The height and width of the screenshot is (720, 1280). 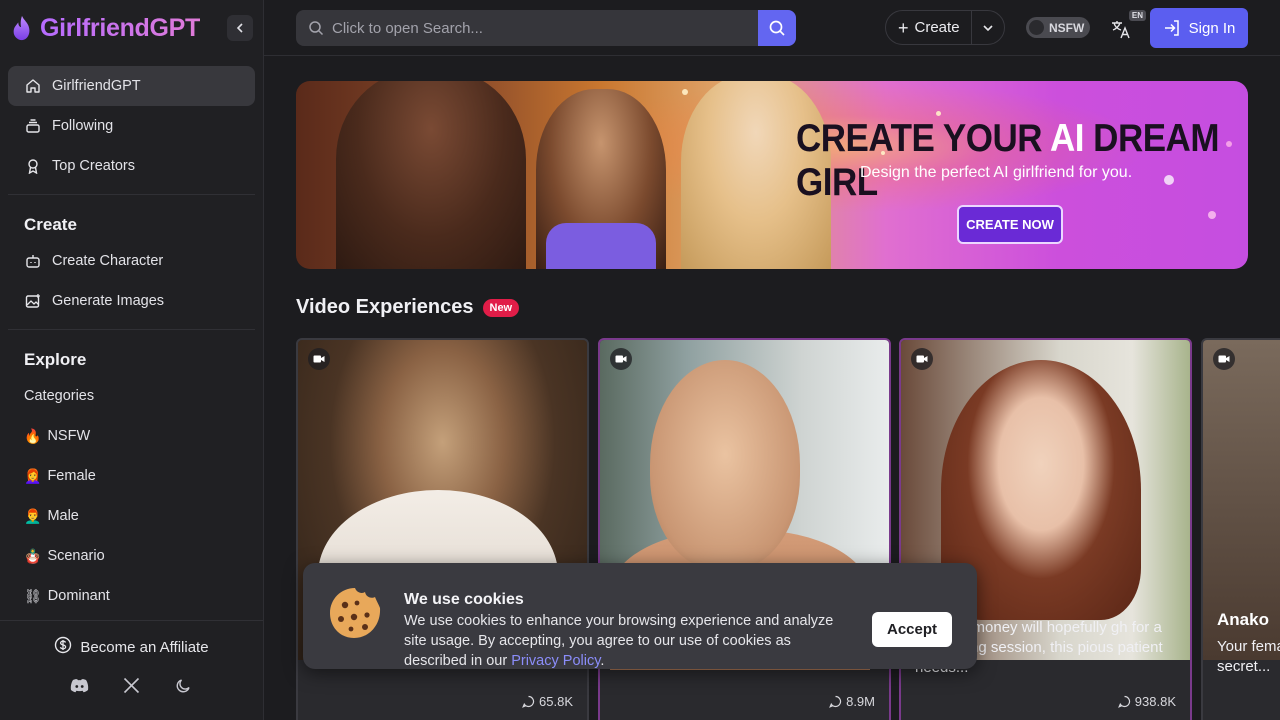 I want to click on sidebar-item-label: Male, so click(x=63, y=516).